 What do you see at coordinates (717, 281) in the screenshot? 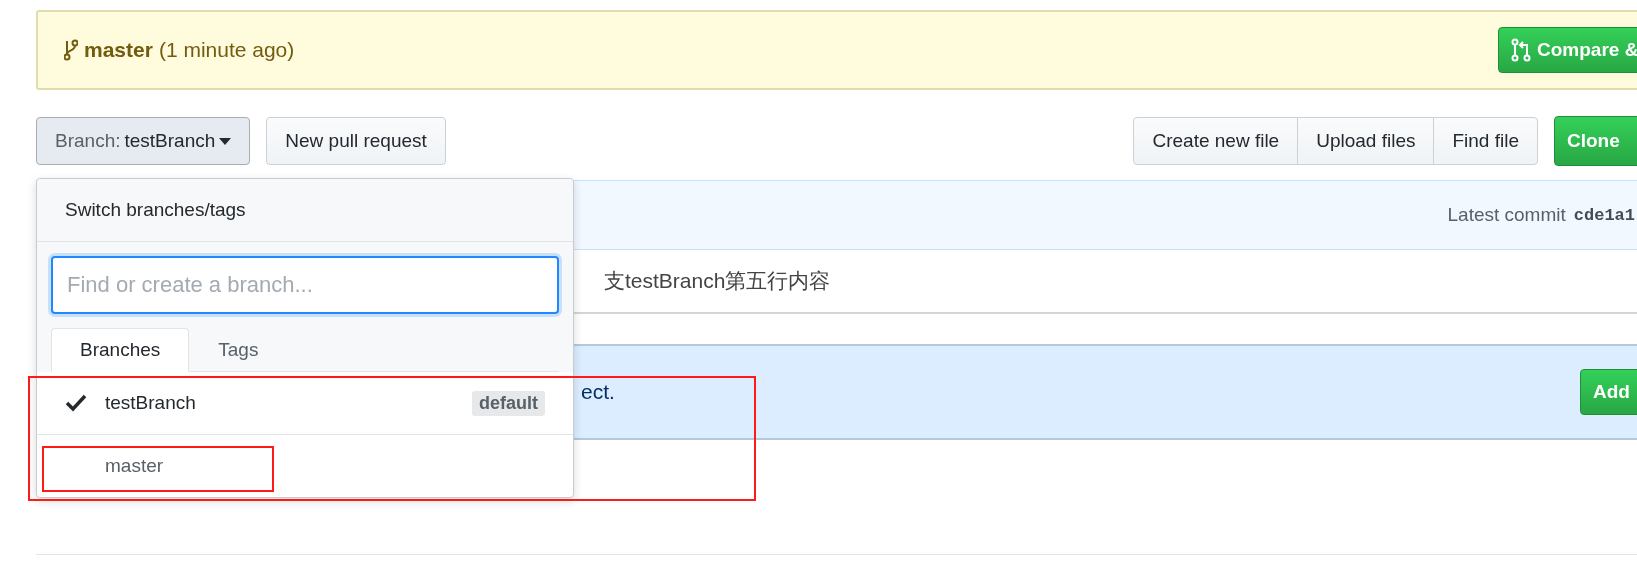
I see `commit-message: 支testBranch第五行内容` at bounding box center [717, 281].